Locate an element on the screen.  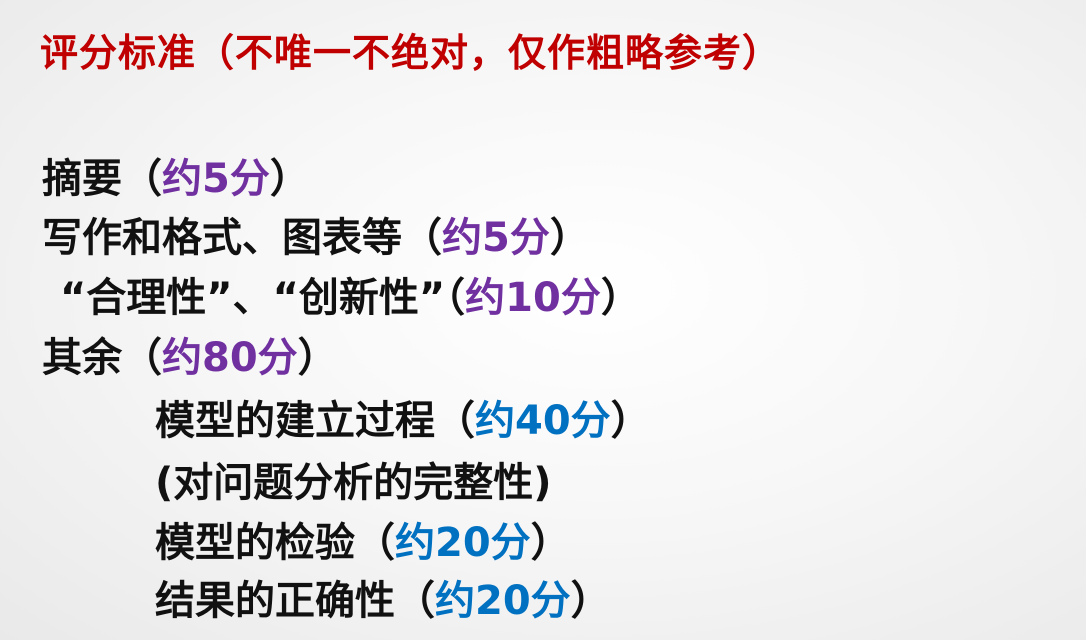
subitem-score: 约40分 is located at coordinates (543, 421).